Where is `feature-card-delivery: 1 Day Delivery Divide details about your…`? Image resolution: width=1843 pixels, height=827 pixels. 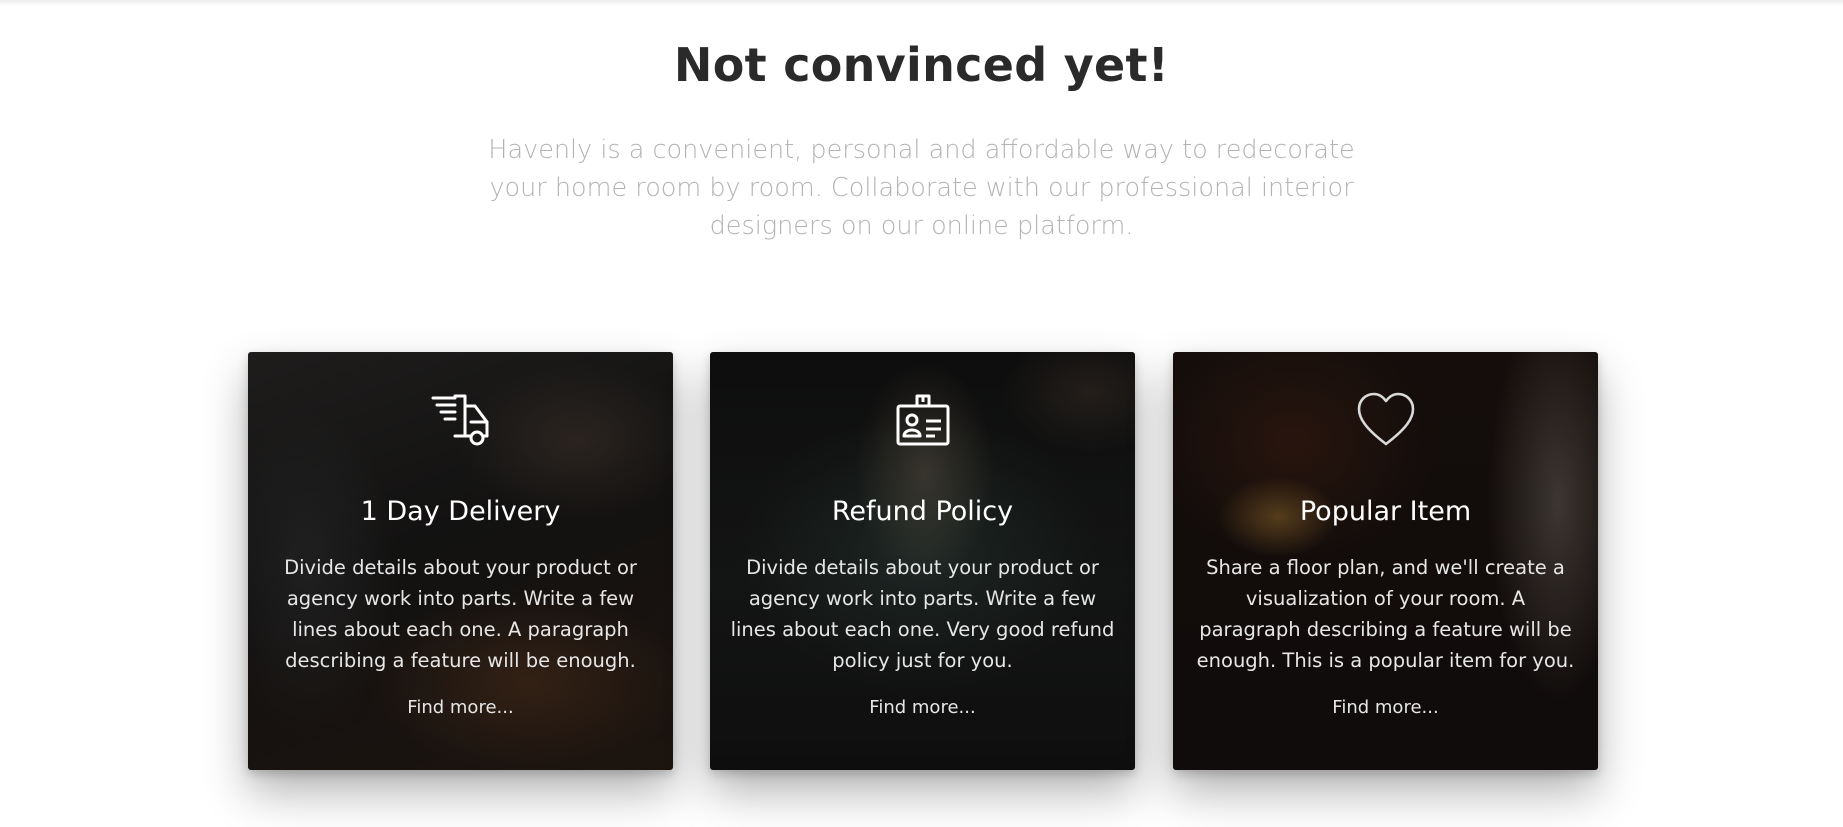
feature-card-delivery: 1 Day Delivery Divide details about your… is located at coordinates (460, 561).